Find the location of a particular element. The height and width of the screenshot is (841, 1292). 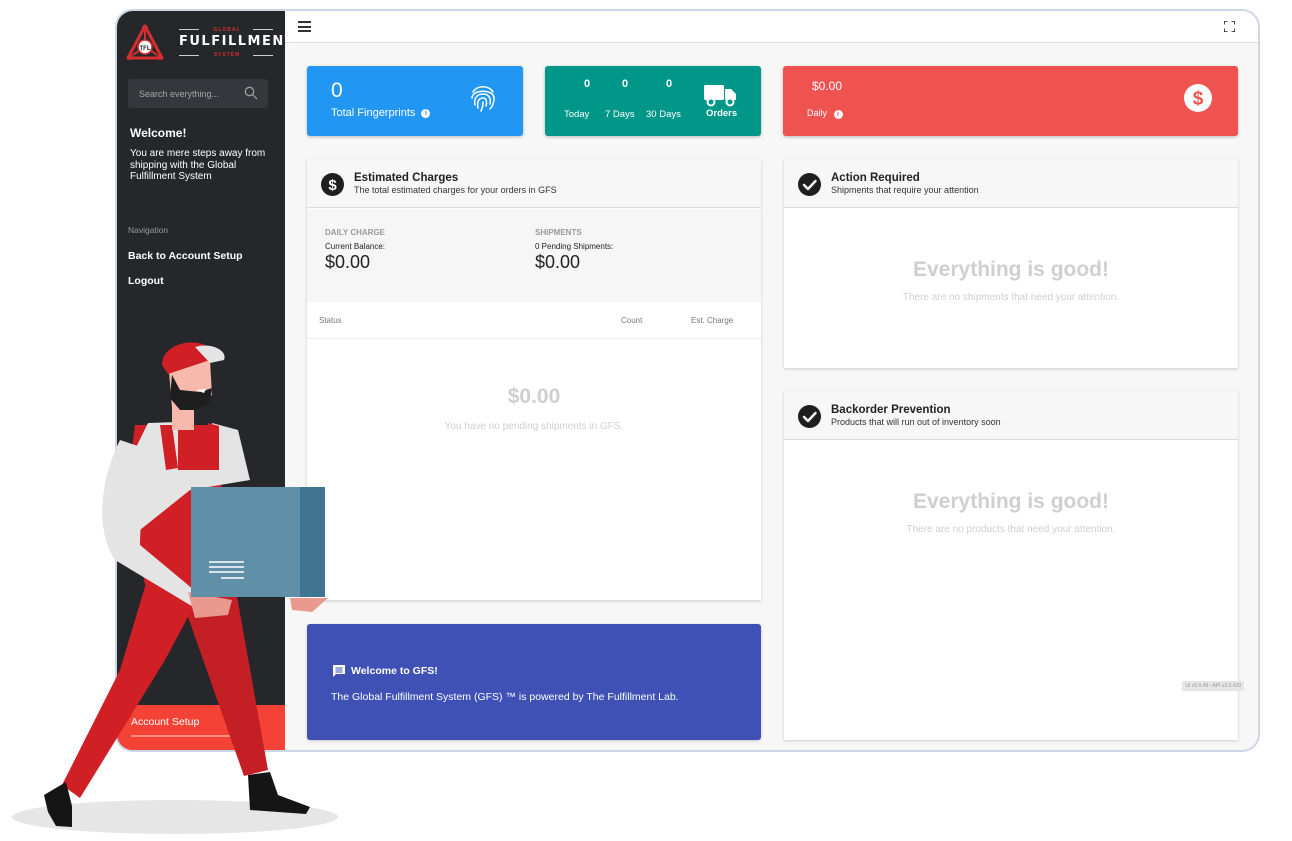

column-header-status: Status is located at coordinates (330, 320).